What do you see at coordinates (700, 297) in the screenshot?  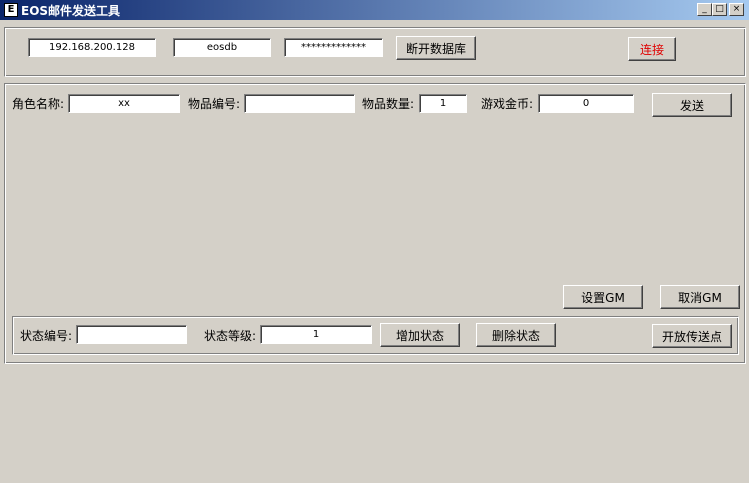 I see `cancel-gm-button: 取消GM` at bounding box center [700, 297].